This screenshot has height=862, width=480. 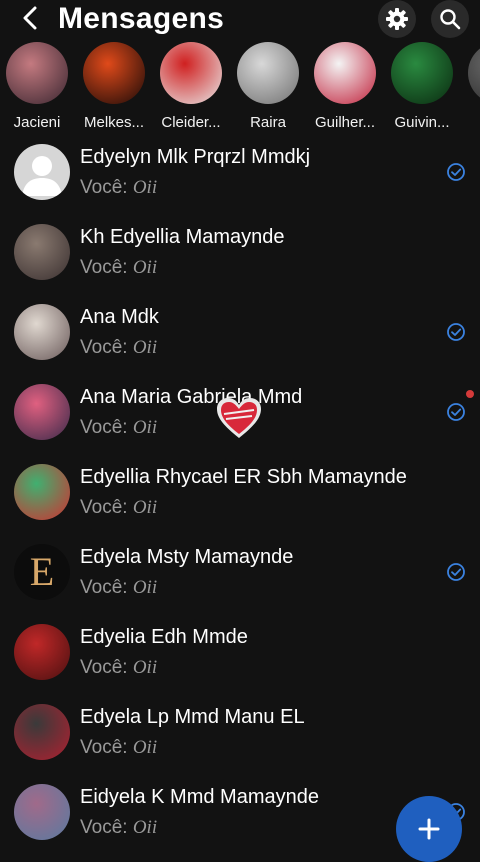 What do you see at coordinates (191, 397) in the screenshot?
I see `contact-name: Ana Maria Gabriela Mmd` at bounding box center [191, 397].